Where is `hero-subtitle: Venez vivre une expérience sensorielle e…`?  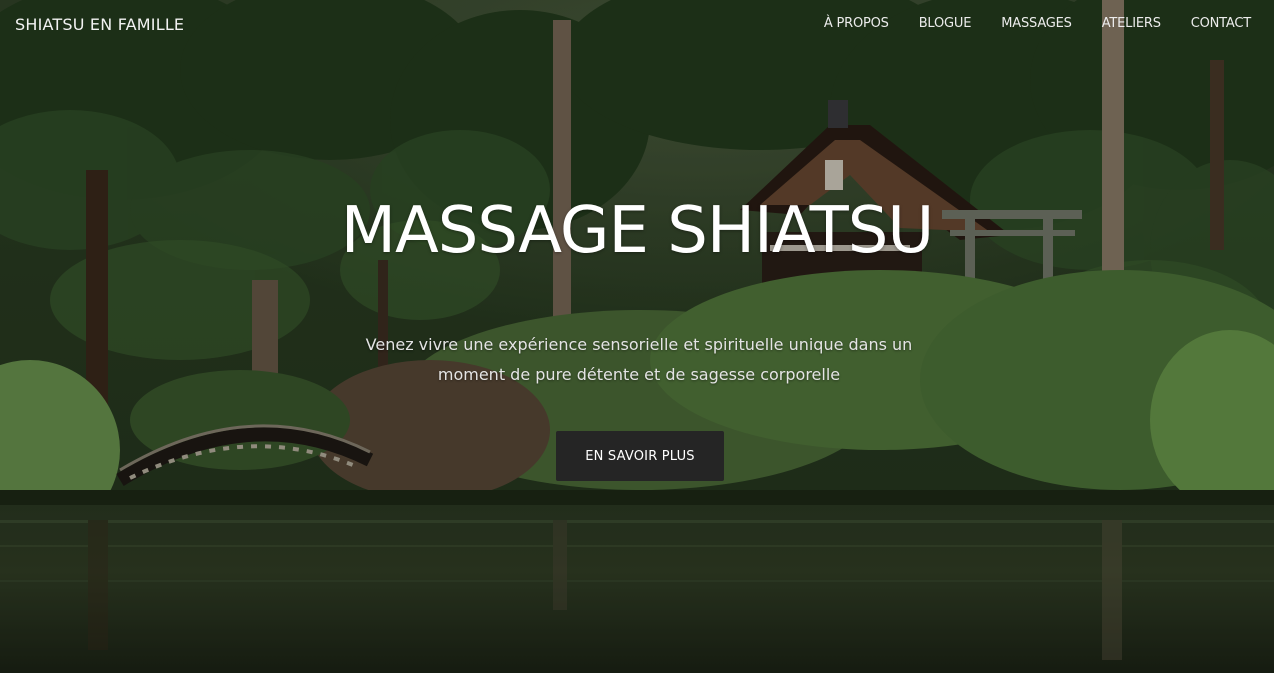
hero-subtitle: Venez vivre une expérience sensorielle e… is located at coordinates (639, 359).